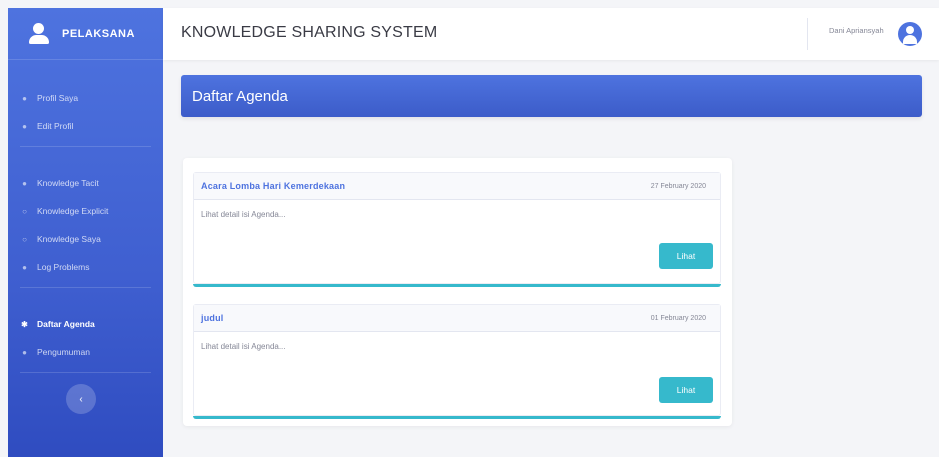 Image resolution: width=939 pixels, height=457 pixels. I want to click on sidebar-heading-knowledge, so click(85, 159).